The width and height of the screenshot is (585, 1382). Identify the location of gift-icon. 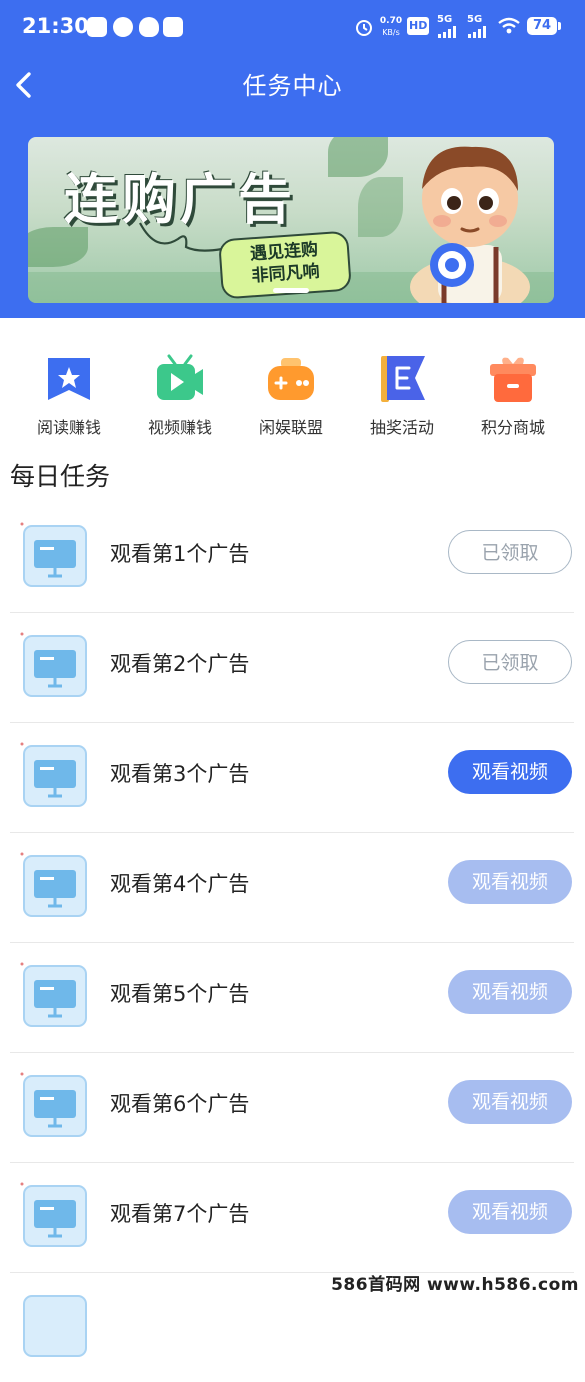
(513, 379).